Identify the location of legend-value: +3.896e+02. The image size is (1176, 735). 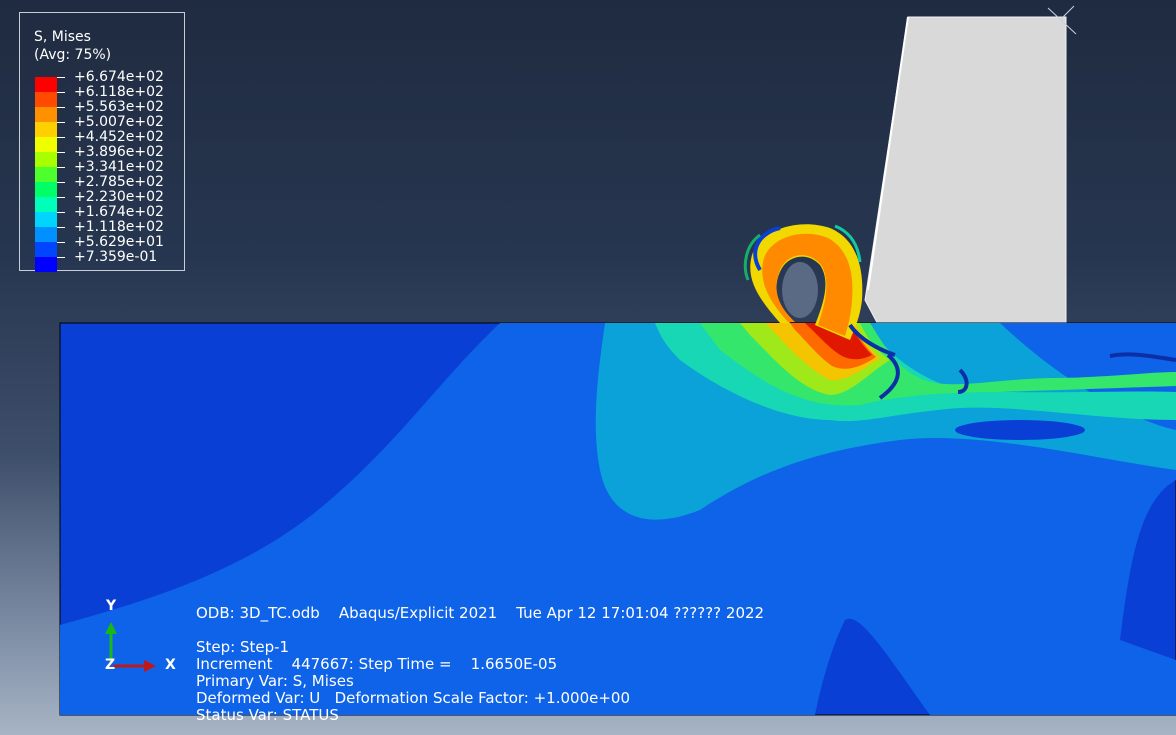
(119, 152).